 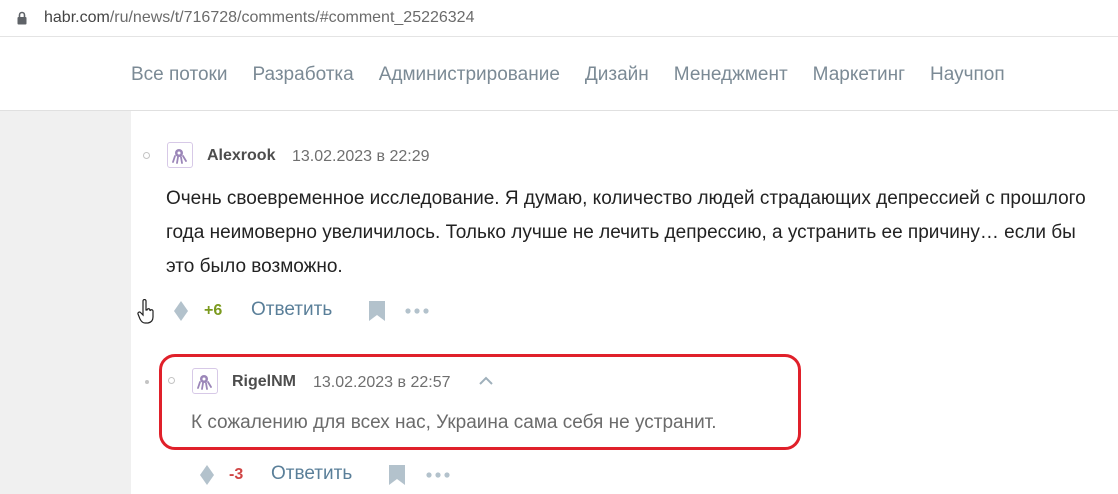 I want to click on comment-score: +6, so click(x=213, y=310).